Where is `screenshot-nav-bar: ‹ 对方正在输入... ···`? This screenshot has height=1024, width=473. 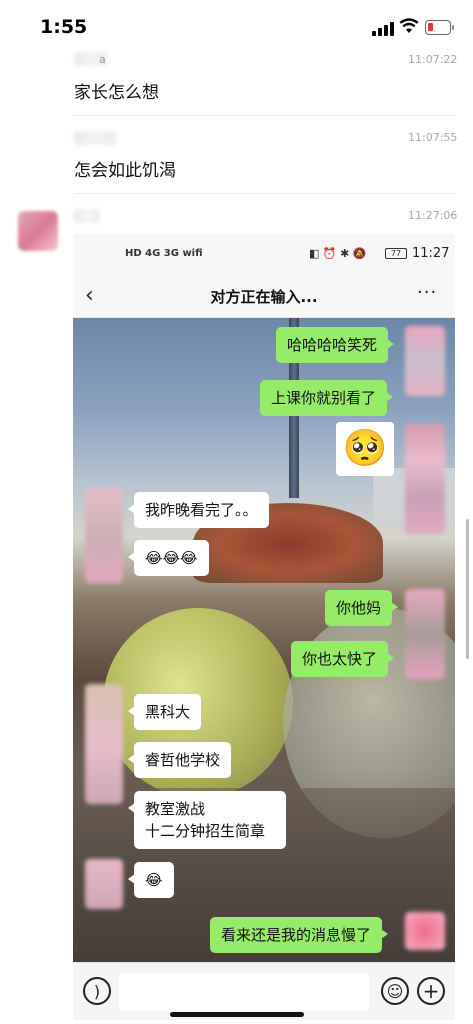
screenshot-nav-bar: ‹ 对方正在输入... ··· is located at coordinates (264, 297).